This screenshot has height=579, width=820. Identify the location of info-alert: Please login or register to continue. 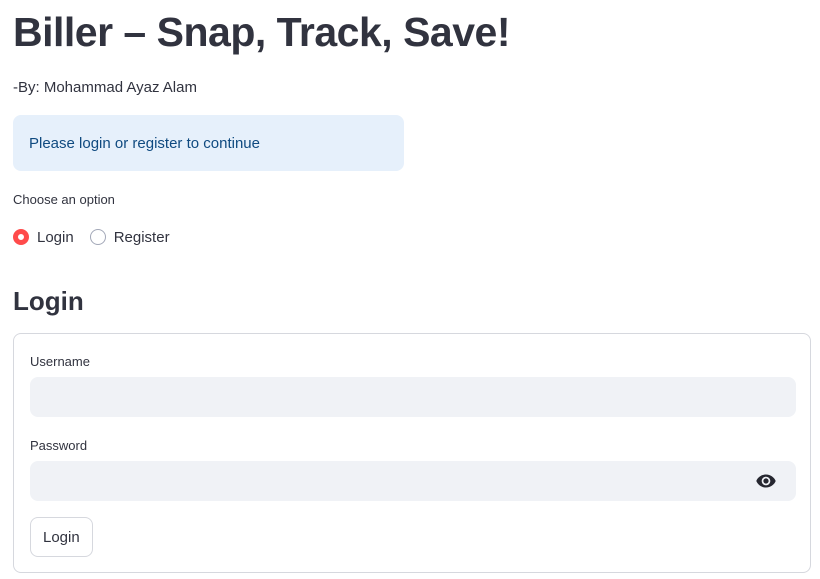
(208, 143).